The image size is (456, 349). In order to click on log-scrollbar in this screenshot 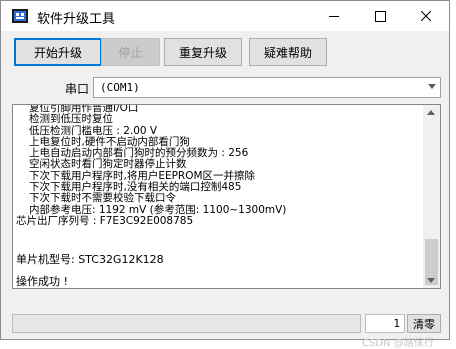, I will do `click(431, 196)`.